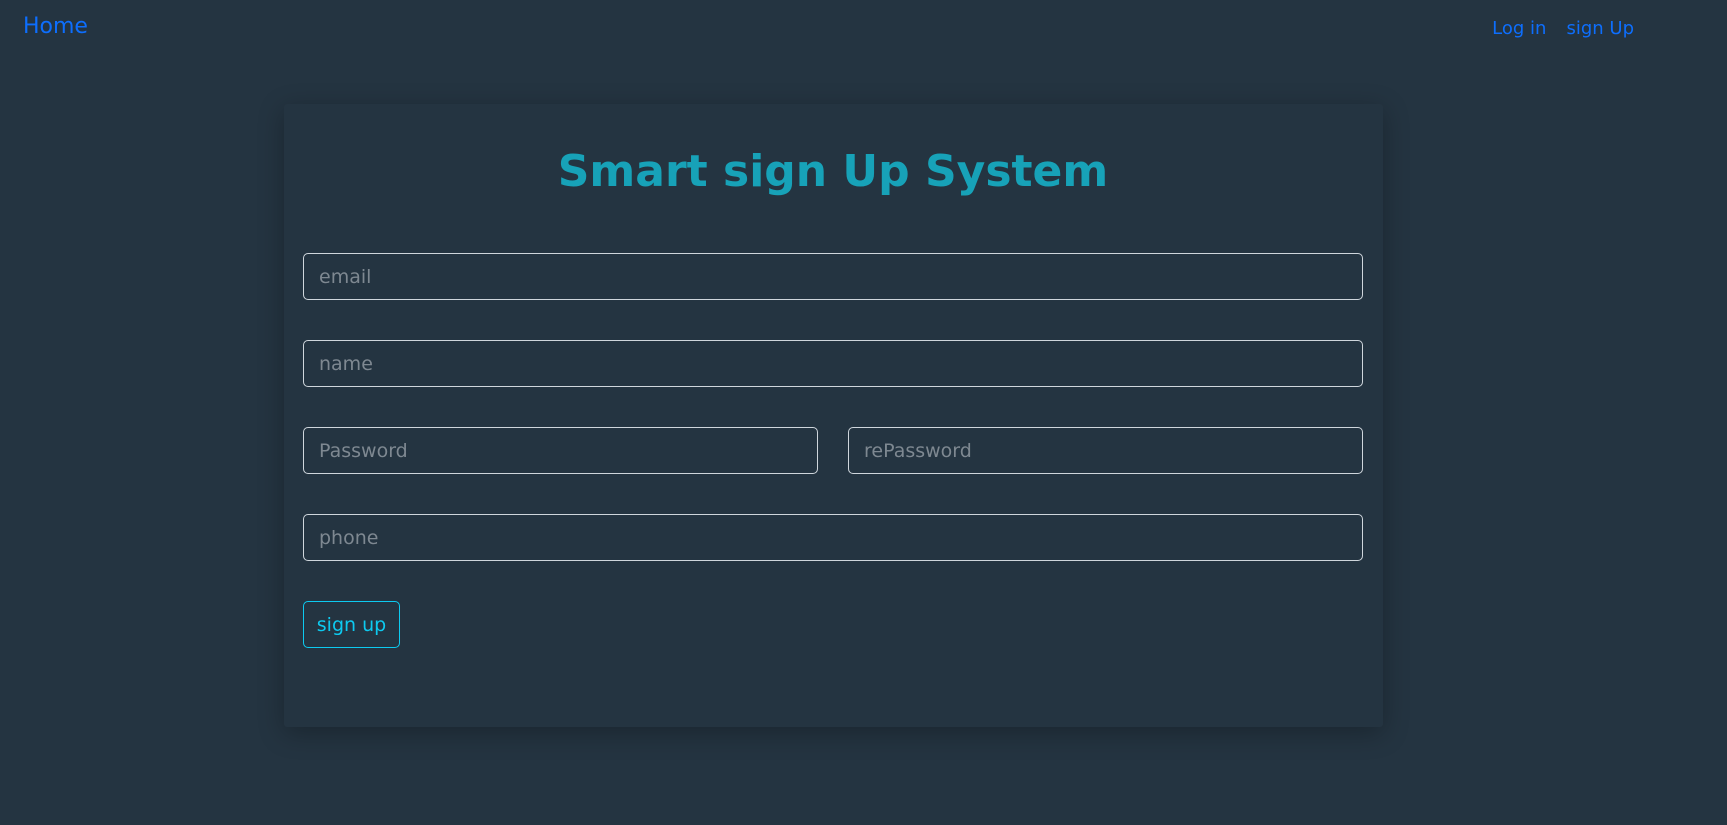 The height and width of the screenshot is (825, 1727). Describe the element at coordinates (833, 363) in the screenshot. I see `name-field` at that location.